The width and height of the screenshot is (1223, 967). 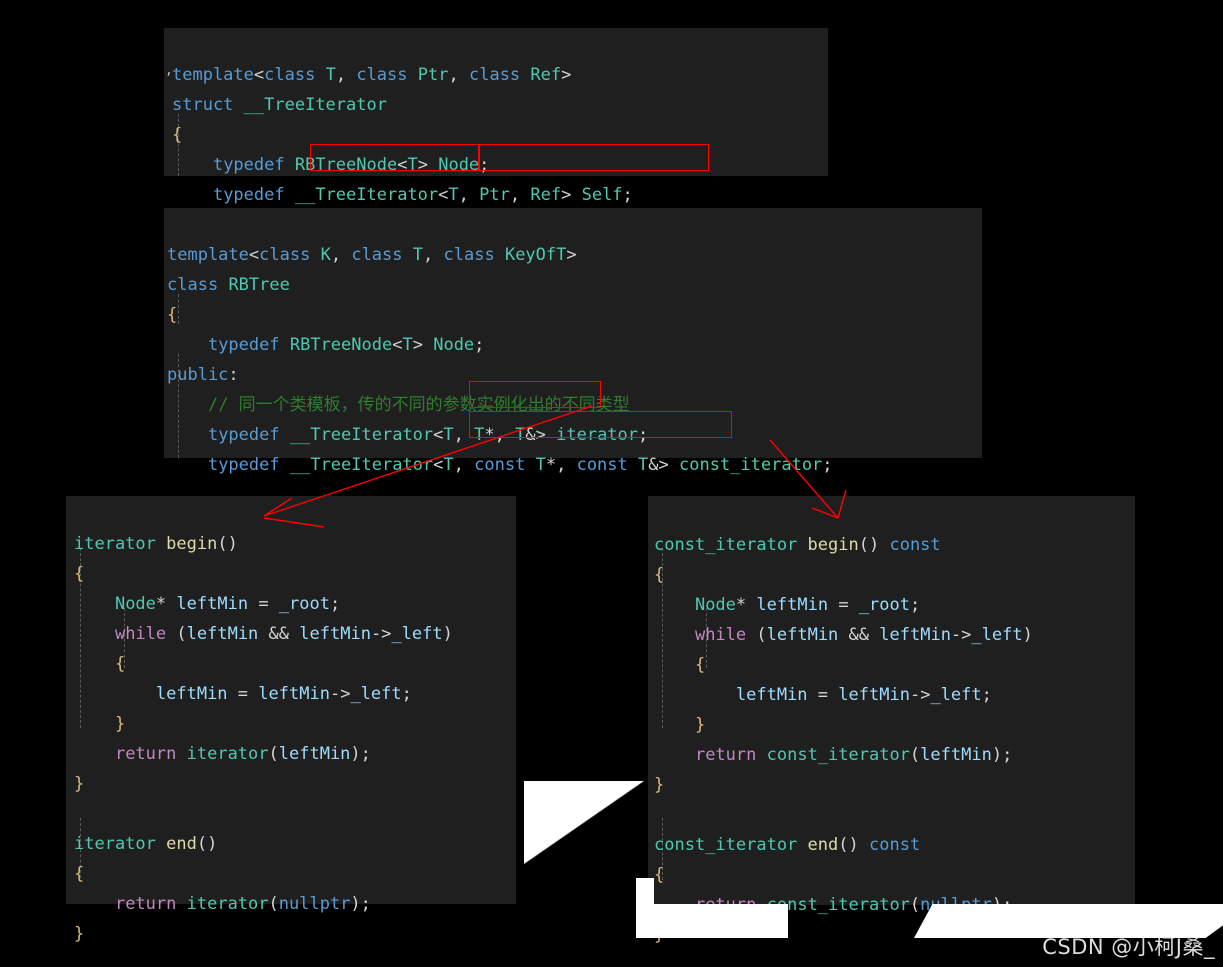 I want to click on code-line: return const_iterator(leftMin);, so click(x=853, y=755).